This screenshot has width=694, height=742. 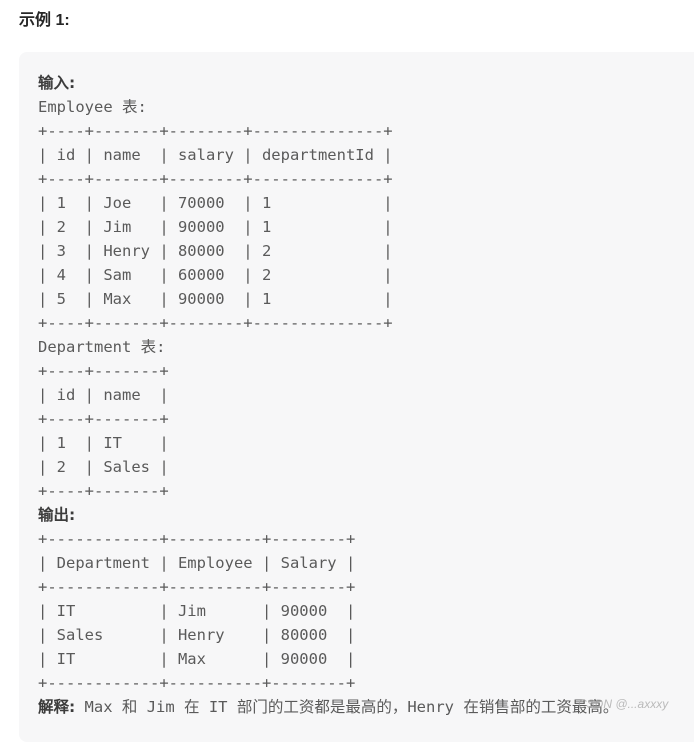 What do you see at coordinates (197, 611) in the screenshot?
I see `output-table-row: | IT | Jim | 90000 |` at bounding box center [197, 611].